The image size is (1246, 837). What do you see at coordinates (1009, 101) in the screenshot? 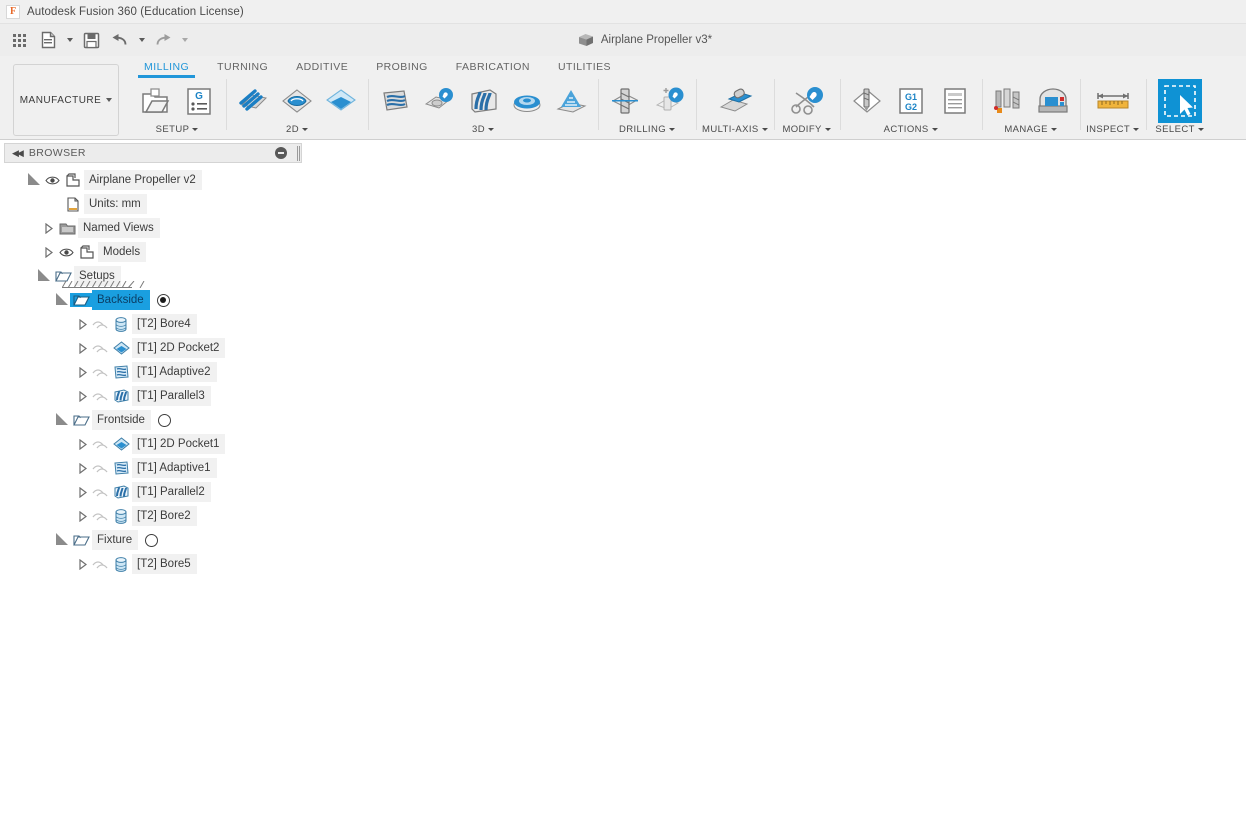
I see `tool-library-button` at bounding box center [1009, 101].